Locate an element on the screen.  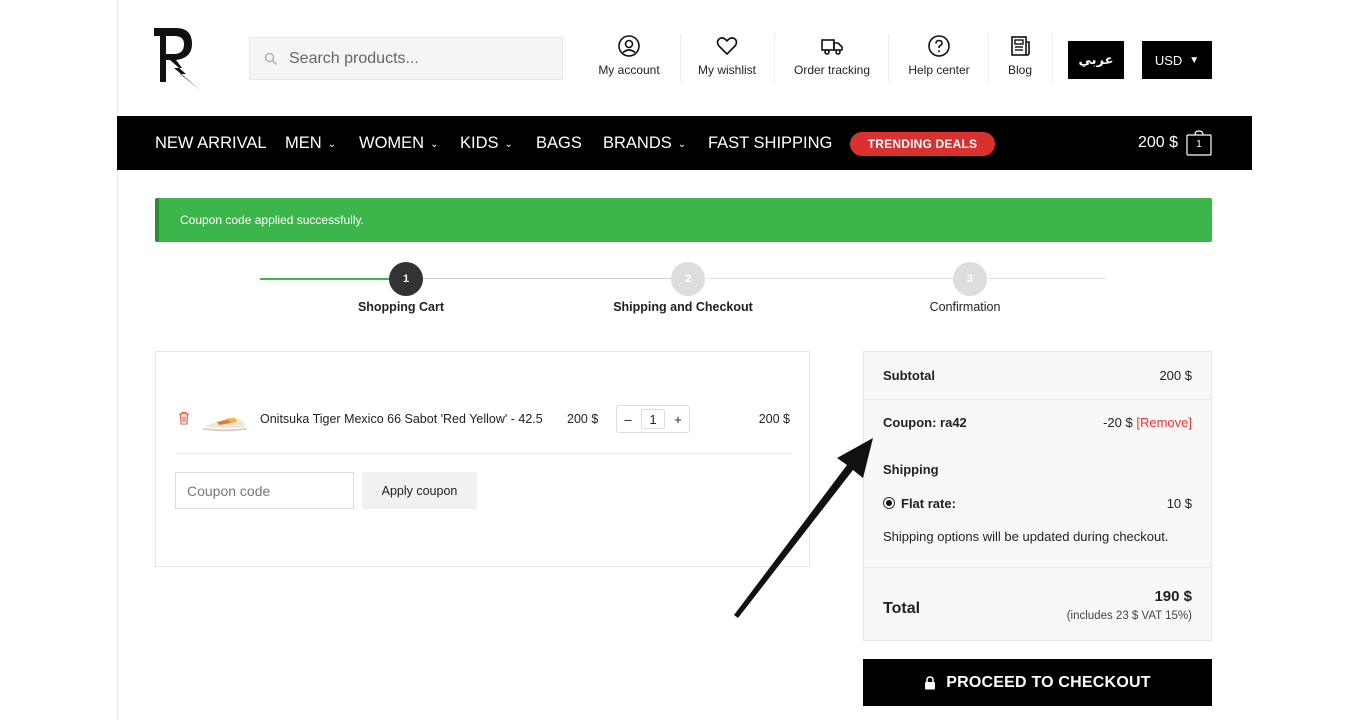
help-center-link: Help center is located at coordinates (939, 55).